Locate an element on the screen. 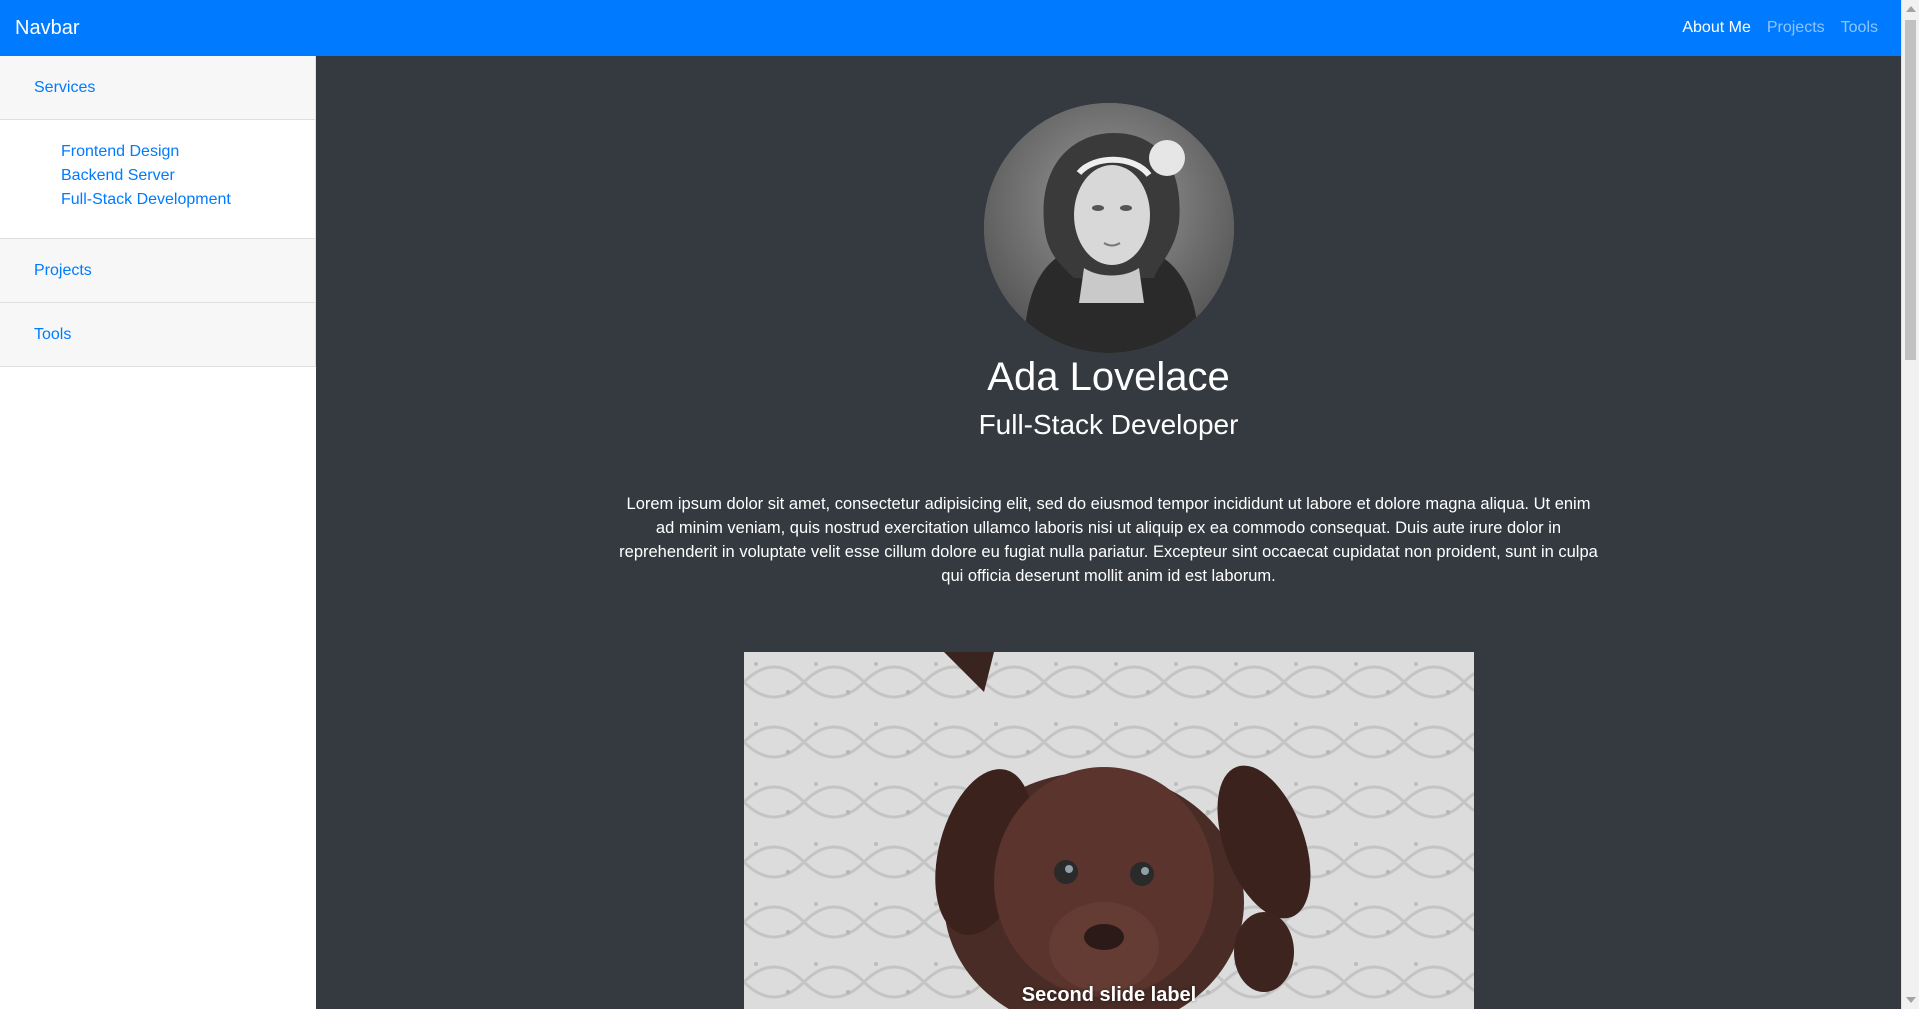  navbar-brand: Navbar is located at coordinates (47, 28).